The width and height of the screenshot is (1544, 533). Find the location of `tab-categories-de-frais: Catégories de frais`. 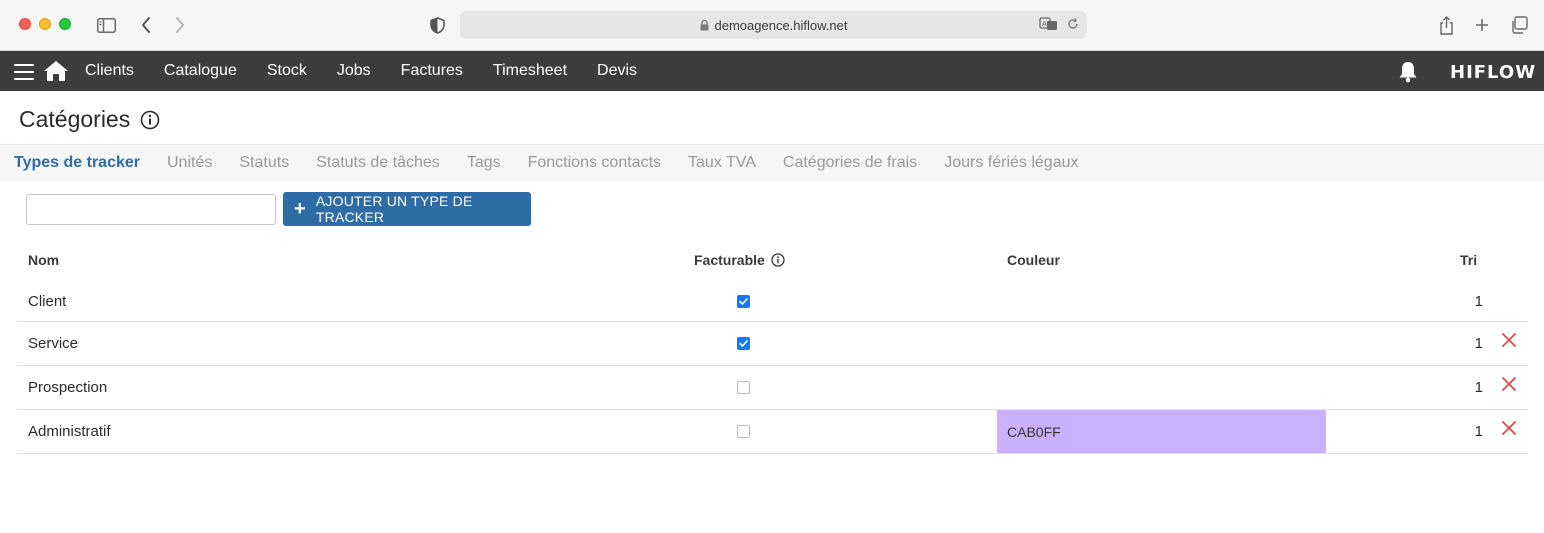

tab-categories-de-frais: Catégories de frais is located at coordinates (850, 163).